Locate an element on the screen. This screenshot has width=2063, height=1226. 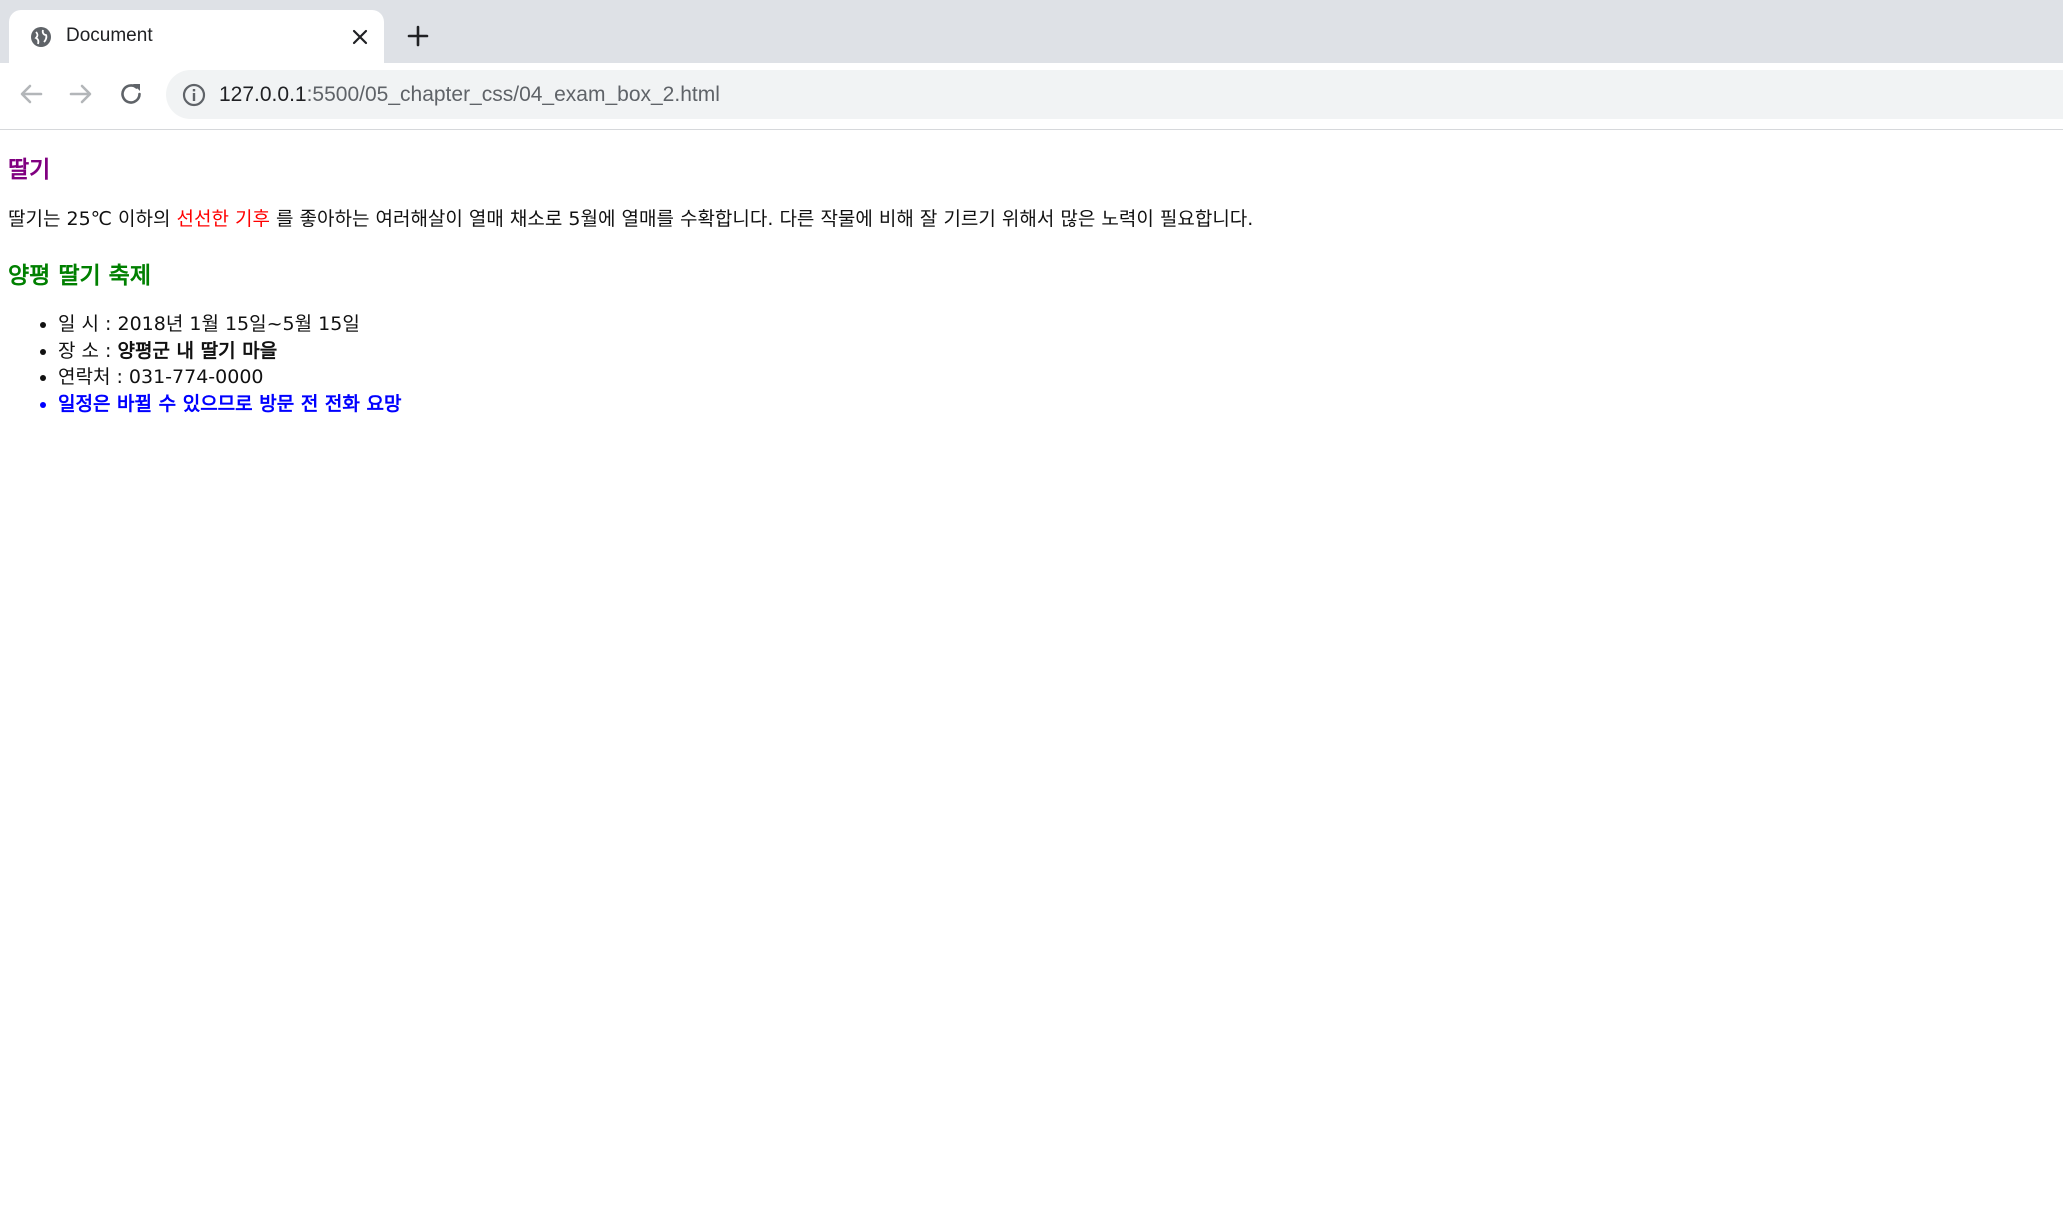
back-arrow-icon is located at coordinates (31, 94).